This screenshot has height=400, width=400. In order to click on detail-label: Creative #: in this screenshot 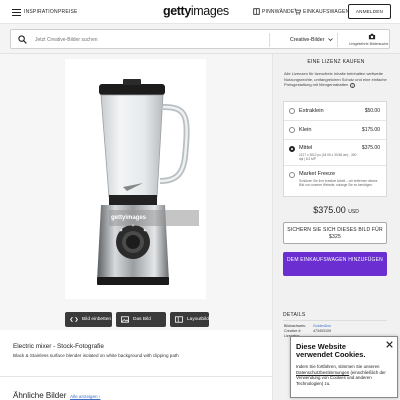, I will do `click(293, 331)`.